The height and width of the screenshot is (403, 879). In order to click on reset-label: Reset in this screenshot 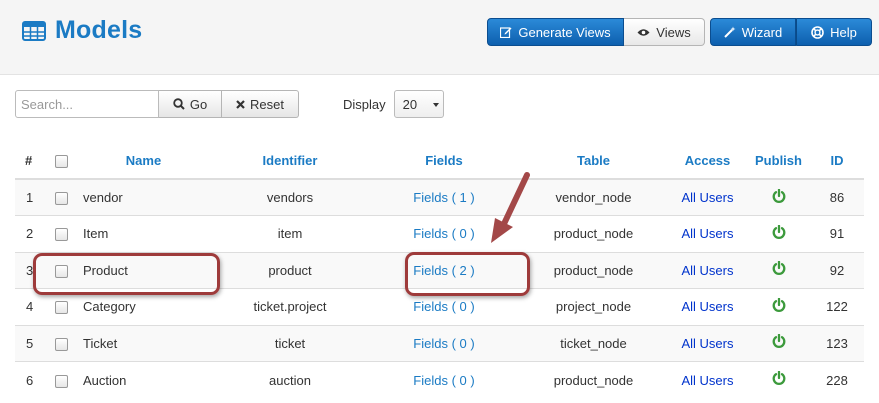, I will do `click(267, 104)`.